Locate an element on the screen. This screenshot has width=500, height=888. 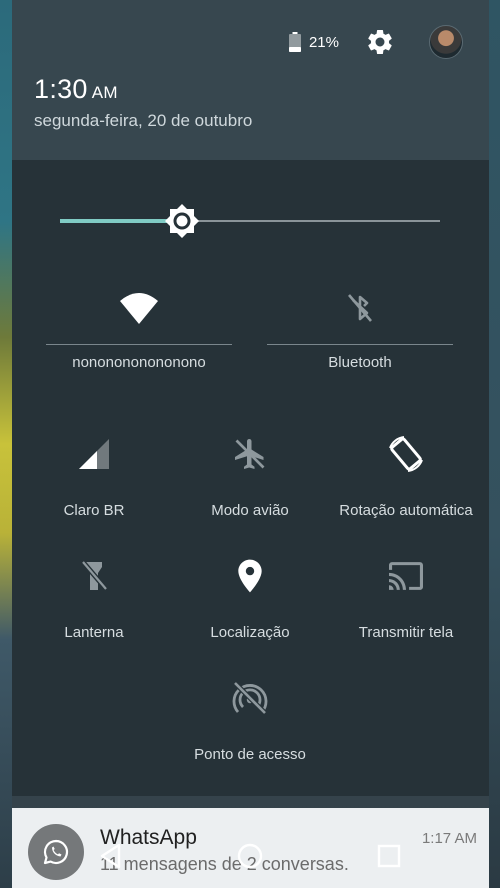
recents-icon is located at coordinates (389, 856).